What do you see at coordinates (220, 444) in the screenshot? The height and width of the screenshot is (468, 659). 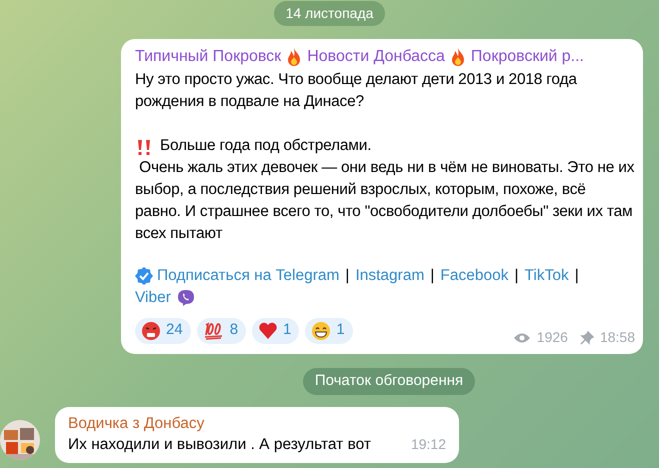 I see `comment-text: Их находили и вывозили . А результат вот` at bounding box center [220, 444].